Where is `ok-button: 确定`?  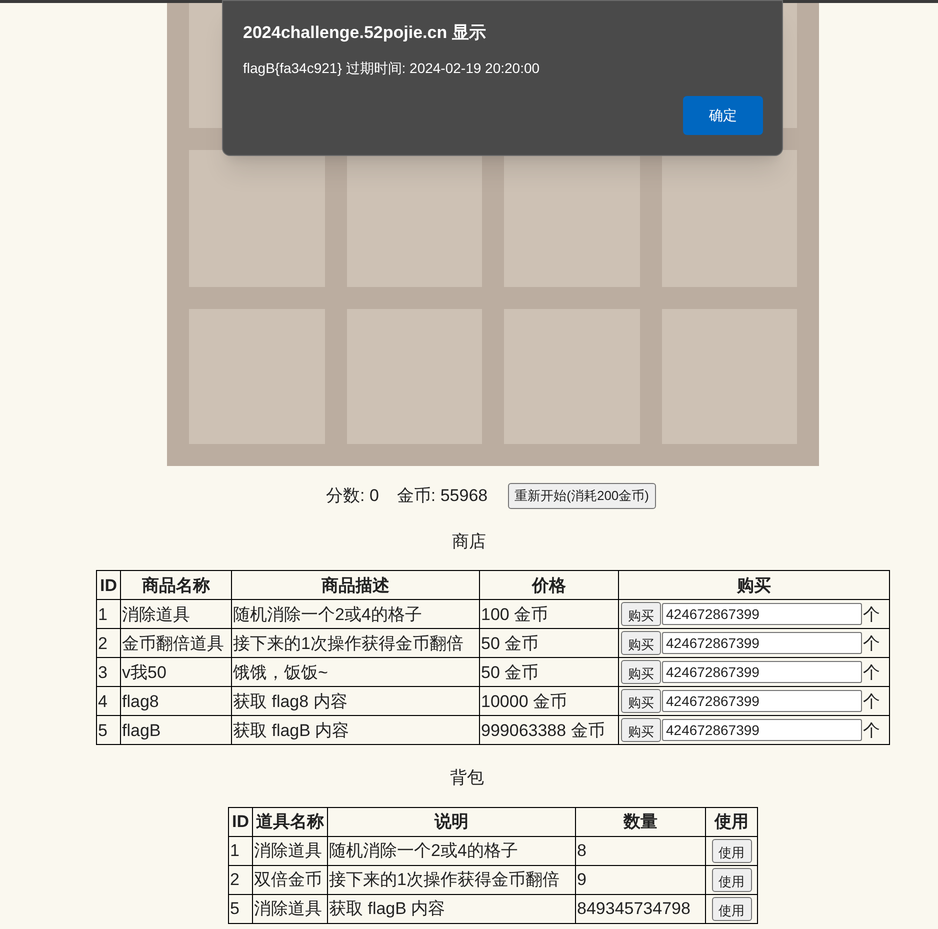 ok-button: 确定 is located at coordinates (723, 115).